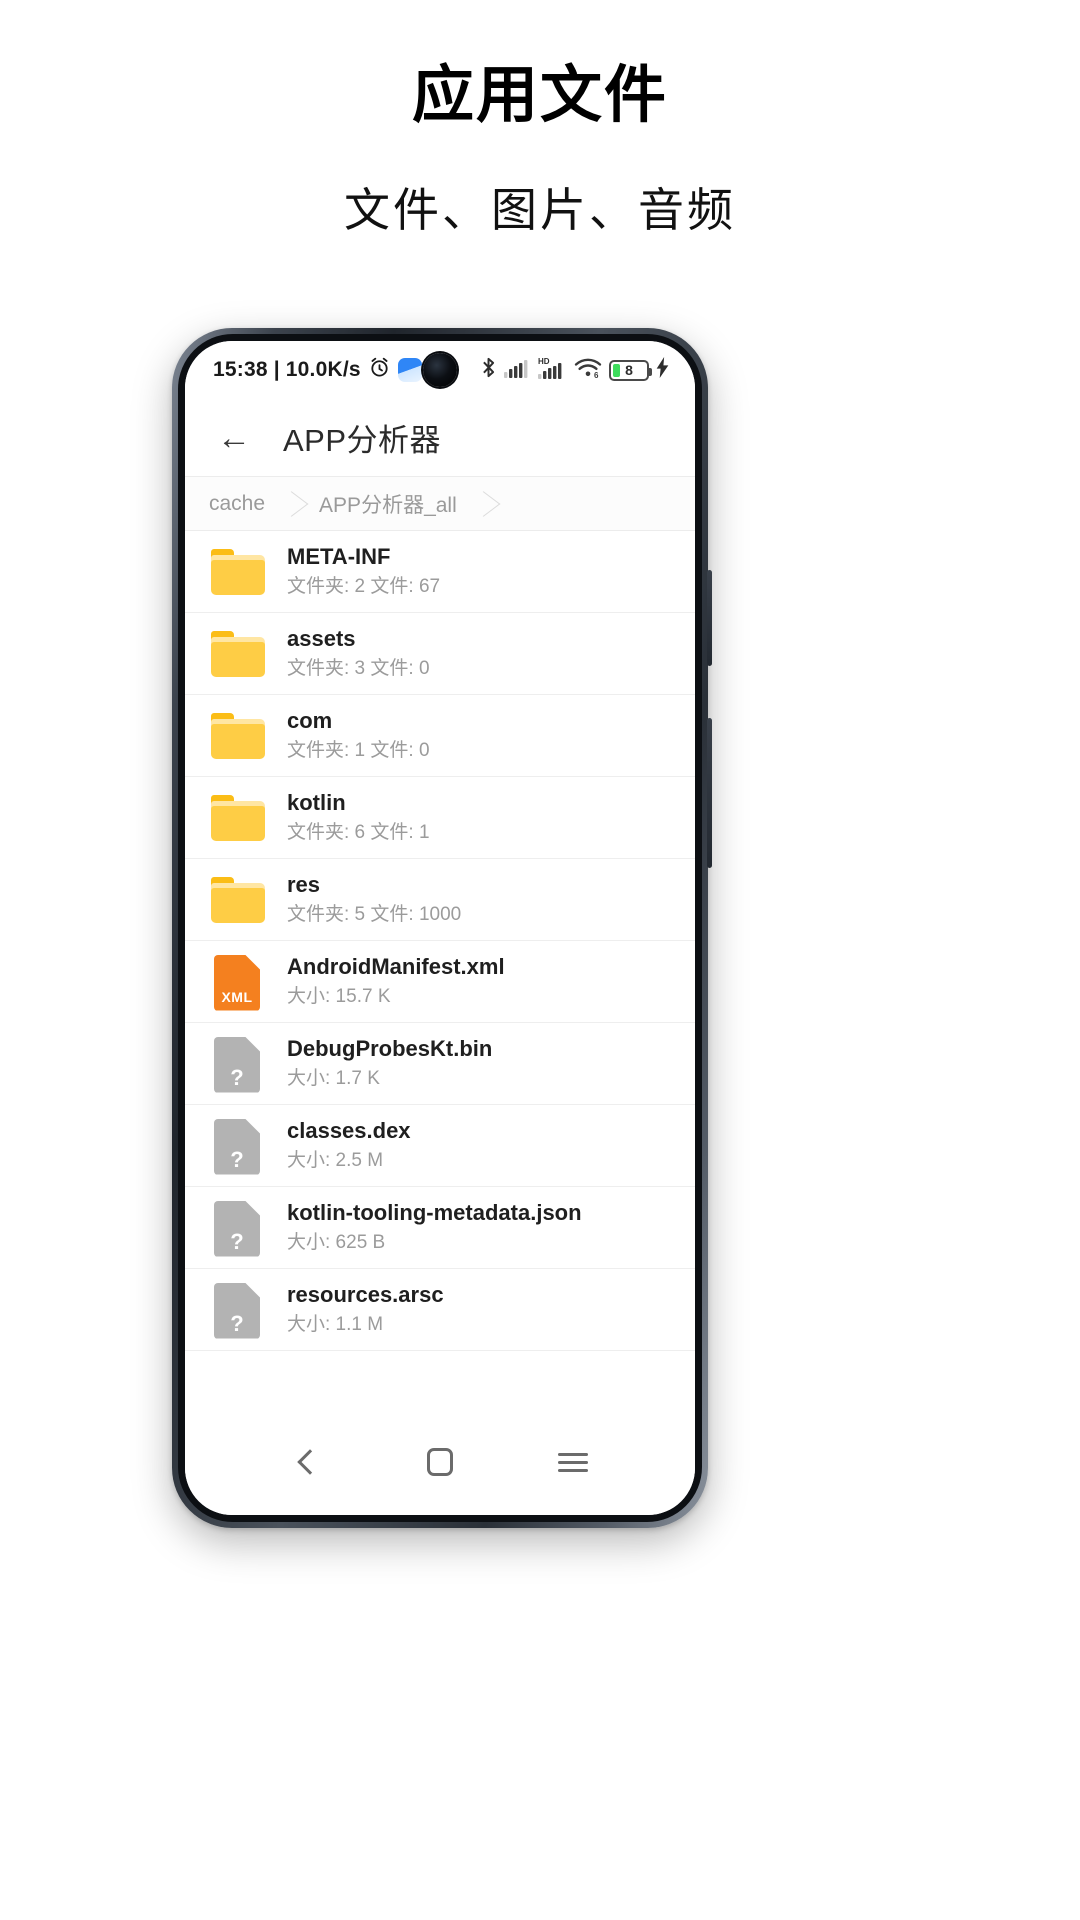 The image size is (1080, 1920). I want to click on file-list-item: kotlin 文件夹: 6 文件: 1, so click(440, 818).